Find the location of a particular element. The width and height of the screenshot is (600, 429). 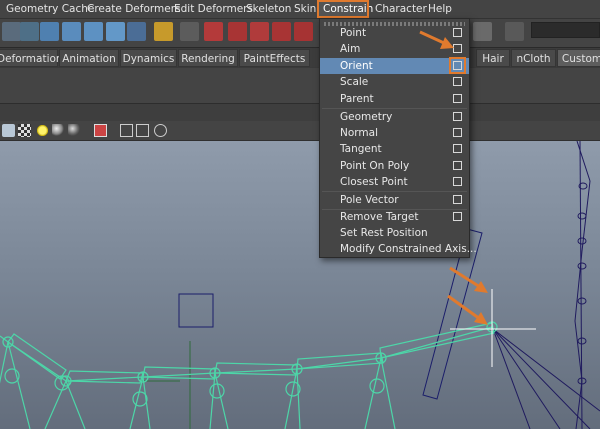

search-options-icon is located at coordinates (514, 31).